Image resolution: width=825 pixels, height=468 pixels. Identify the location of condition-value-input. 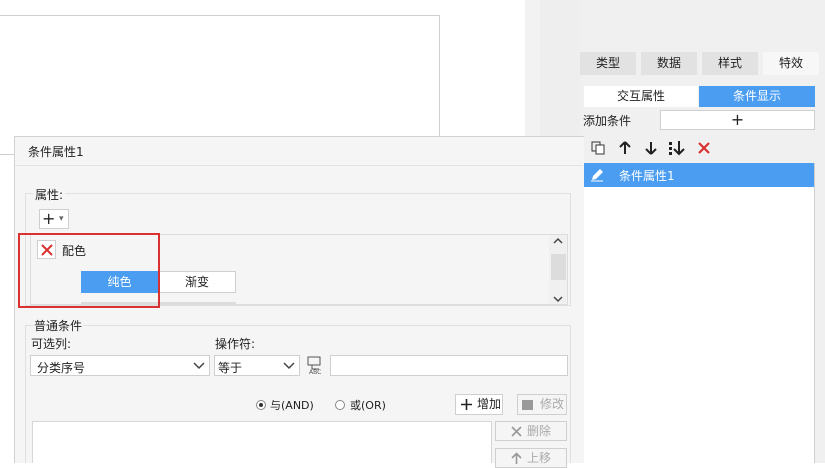
(449, 365).